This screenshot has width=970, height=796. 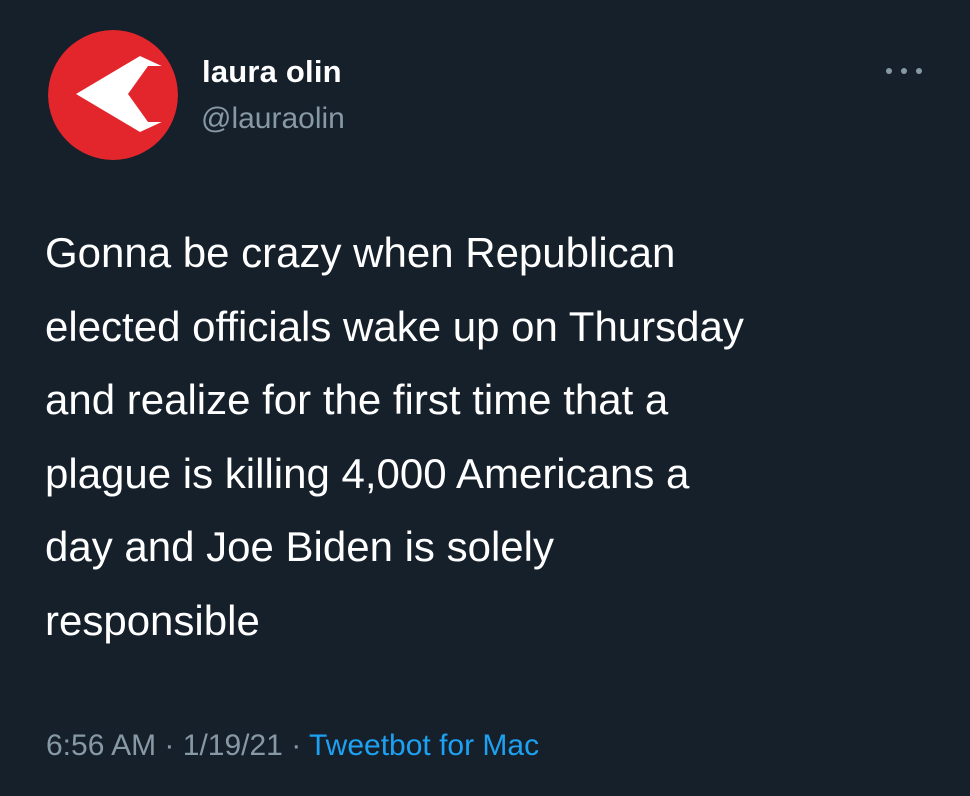 I want to click on tweet-text-line: Gonna be crazy when Republican, so click(x=360, y=252).